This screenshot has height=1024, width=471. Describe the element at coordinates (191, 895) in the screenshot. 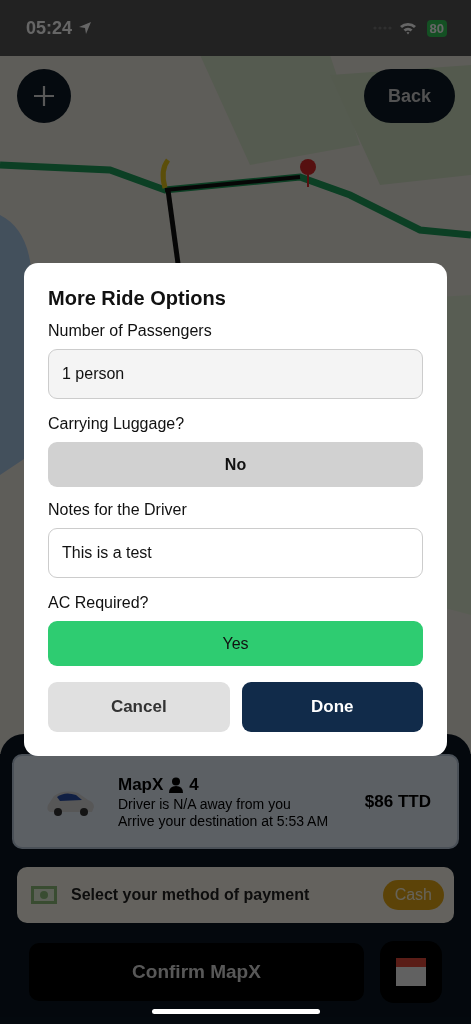

I see `payment-label: Select your method of payment` at that location.